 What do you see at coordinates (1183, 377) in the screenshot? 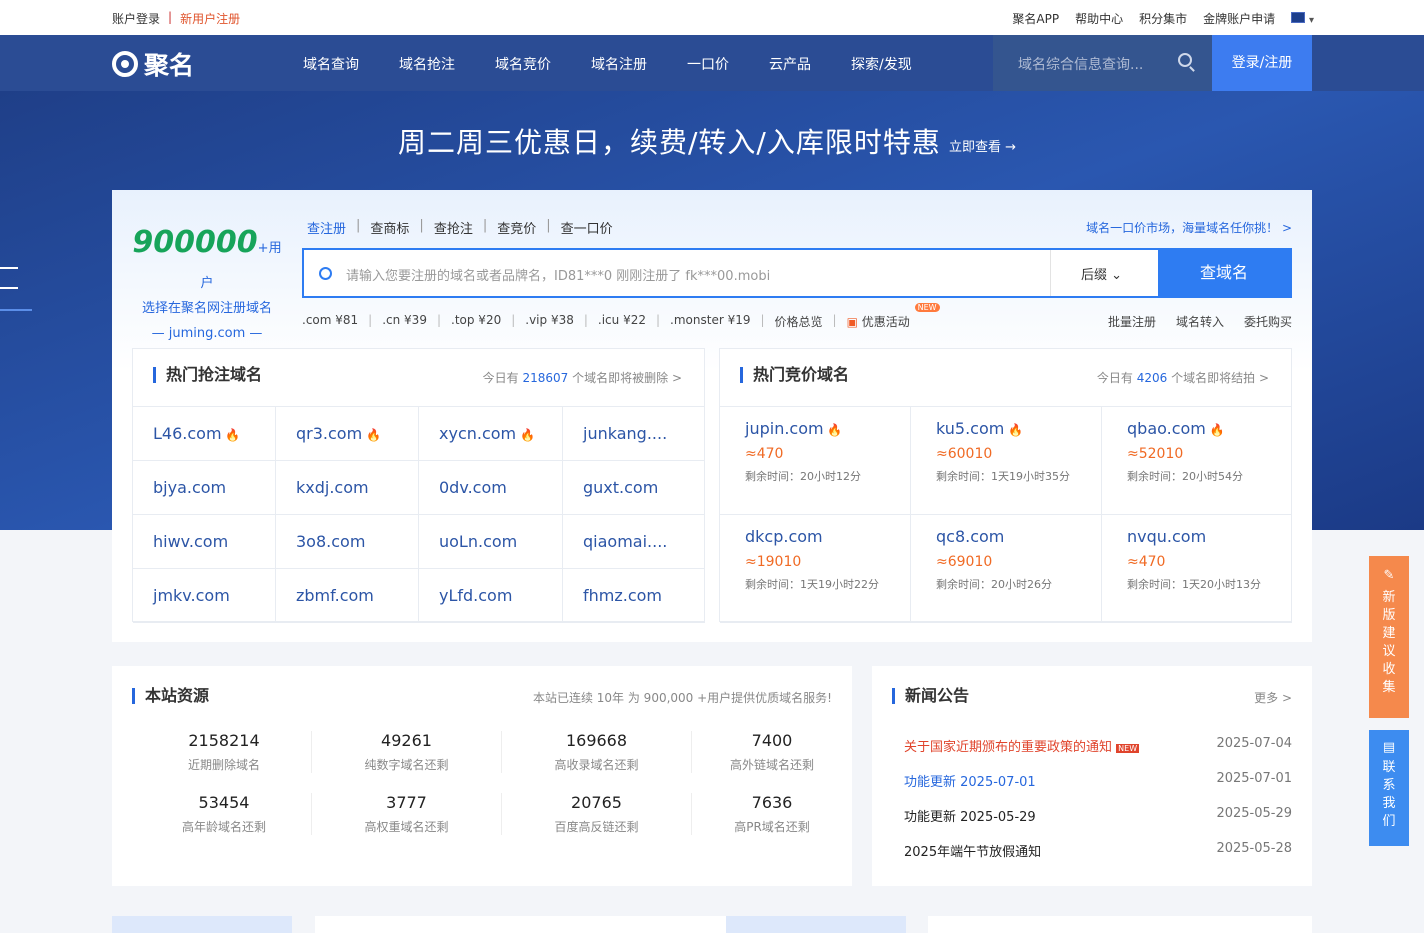
I see `panel-info: 今日有 4206 个域名即将结拍 >` at bounding box center [1183, 377].